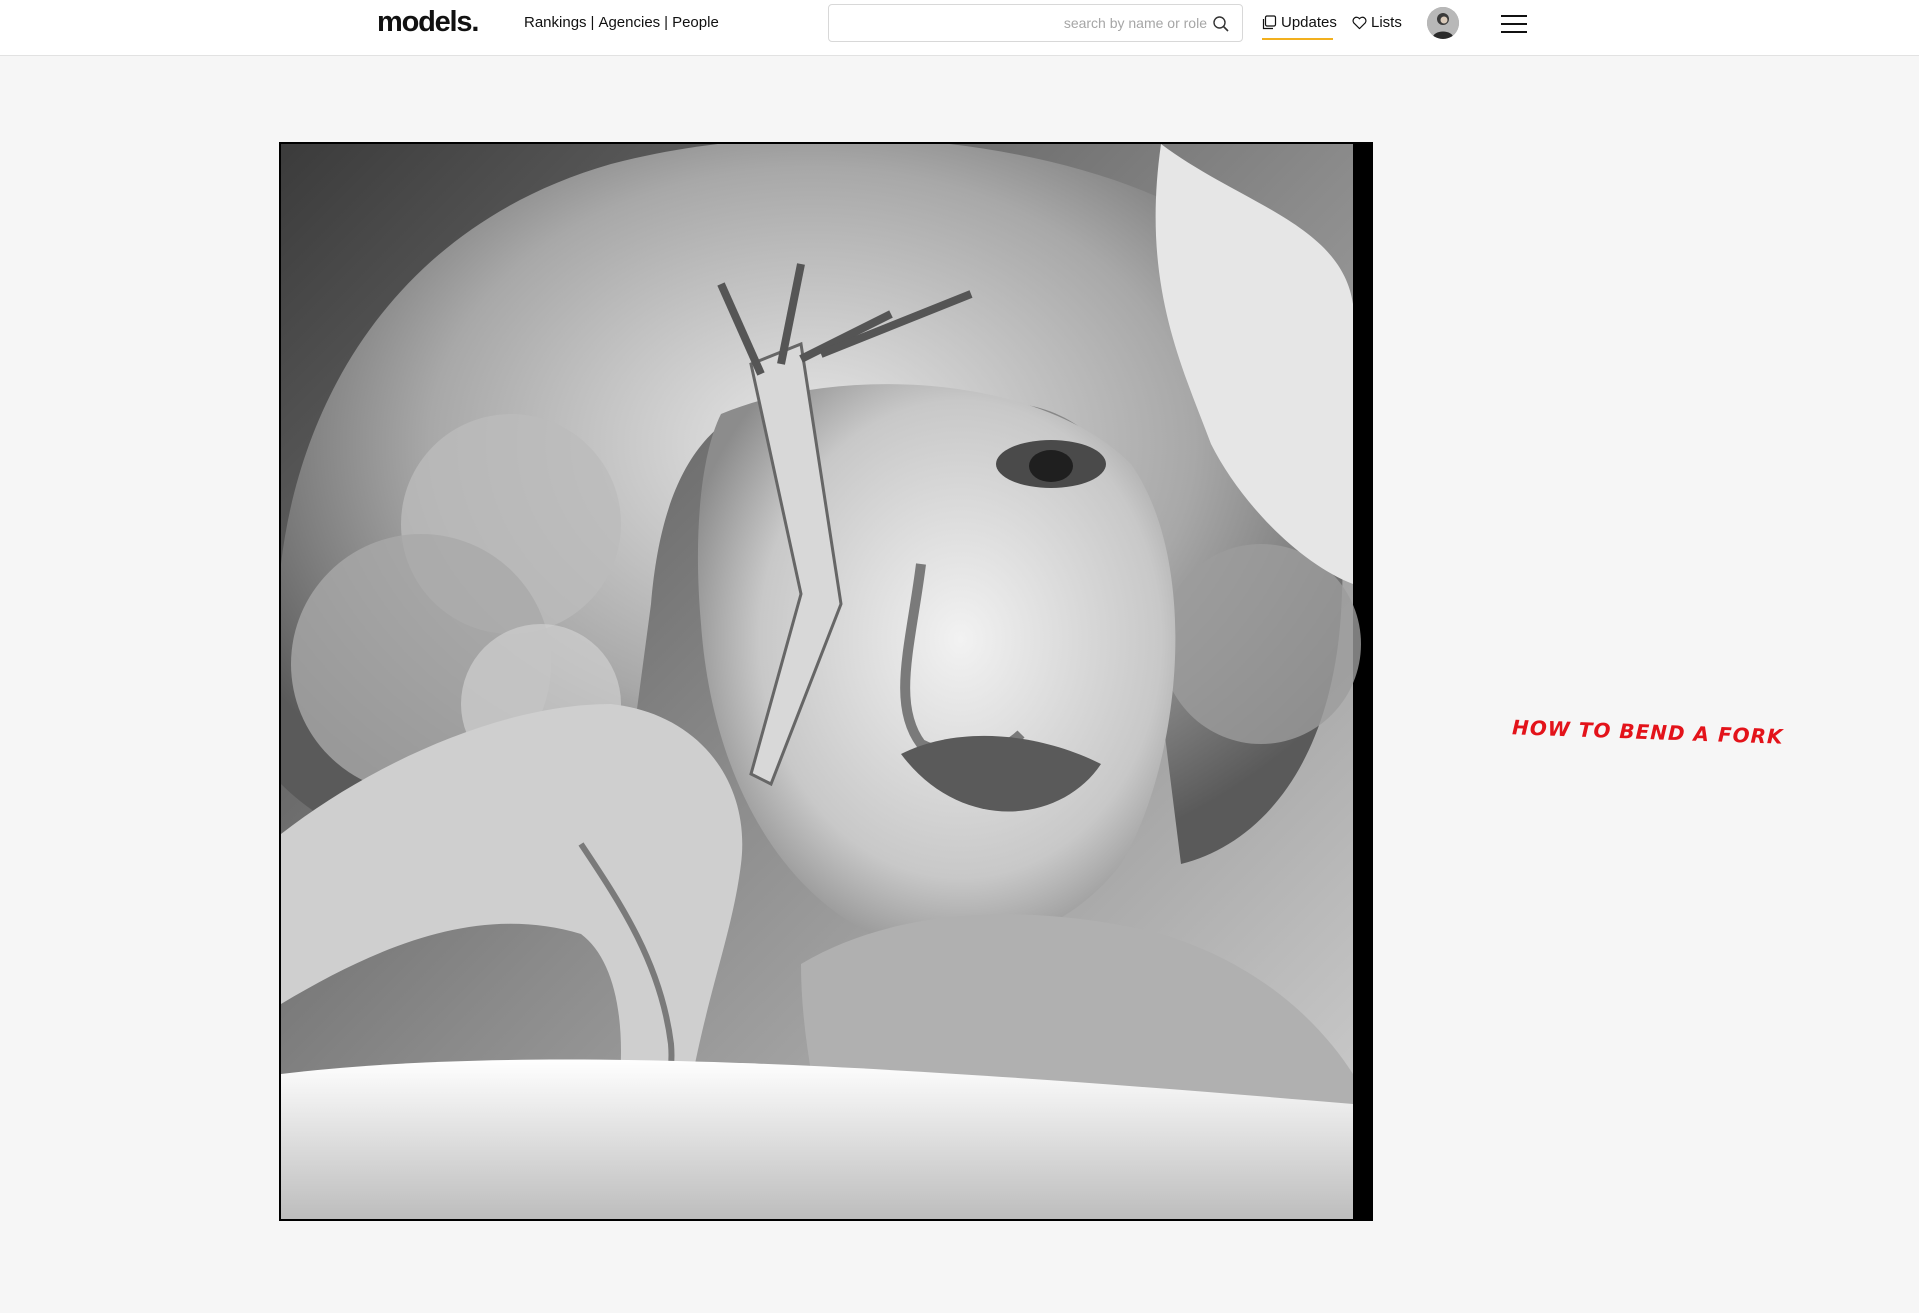 Image resolution: width=1919 pixels, height=1313 pixels. I want to click on nav-agencies: Agencies, so click(629, 22).